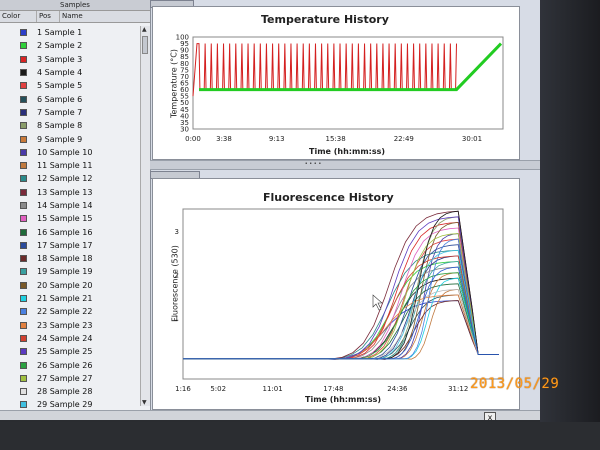 Image resolution: width=600 pixels, height=450 pixels. Describe the element at coordinates (70, 125) in the screenshot. I see `sample-row: 8 Sample 8` at that location.